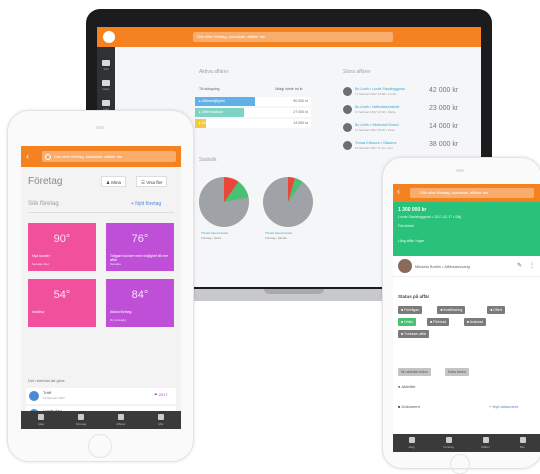 The image size is (540, 474). Describe the element at coordinates (100, 127) in the screenshot. I see `phone-speaker` at that location.